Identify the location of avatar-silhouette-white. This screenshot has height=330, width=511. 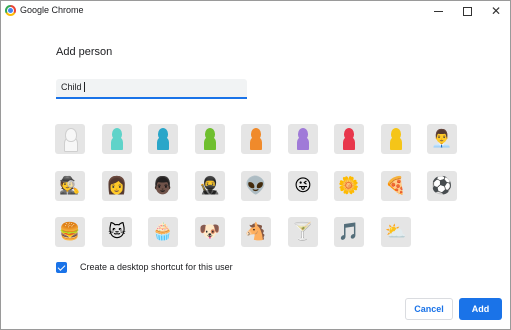
(70, 139).